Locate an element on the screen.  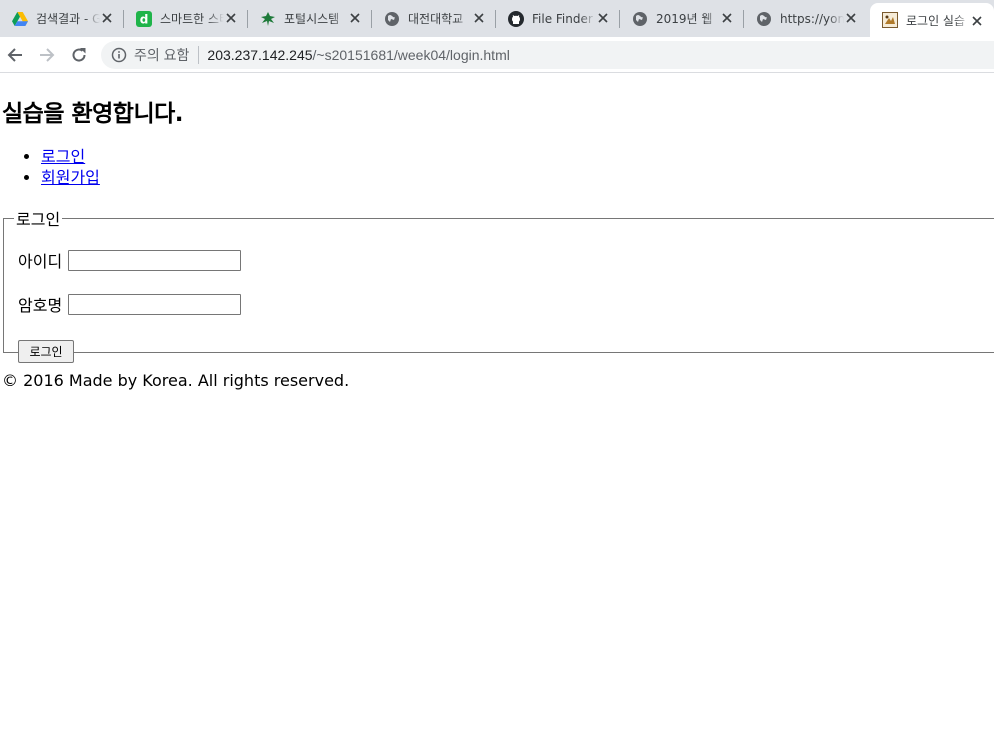
d-app-icon: d is located at coordinates (144, 18).